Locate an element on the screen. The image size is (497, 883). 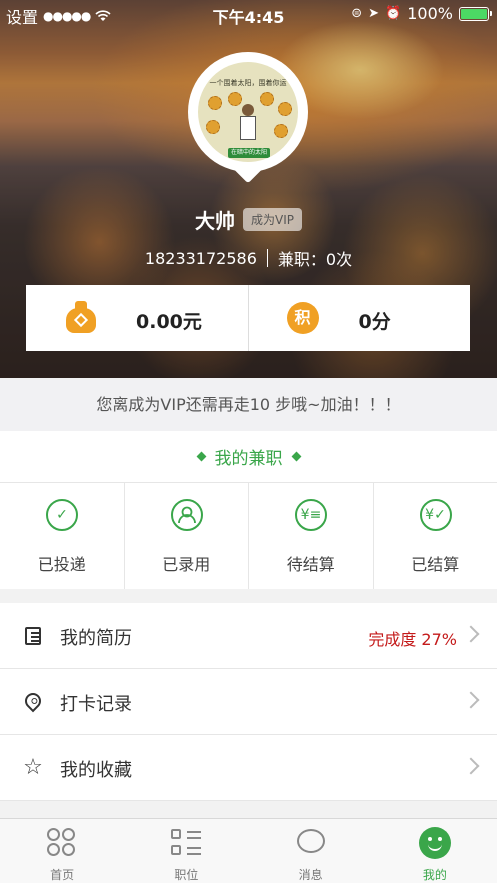
parttime-settled: ¥✓ 已结算 is located at coordinates (434, 536).